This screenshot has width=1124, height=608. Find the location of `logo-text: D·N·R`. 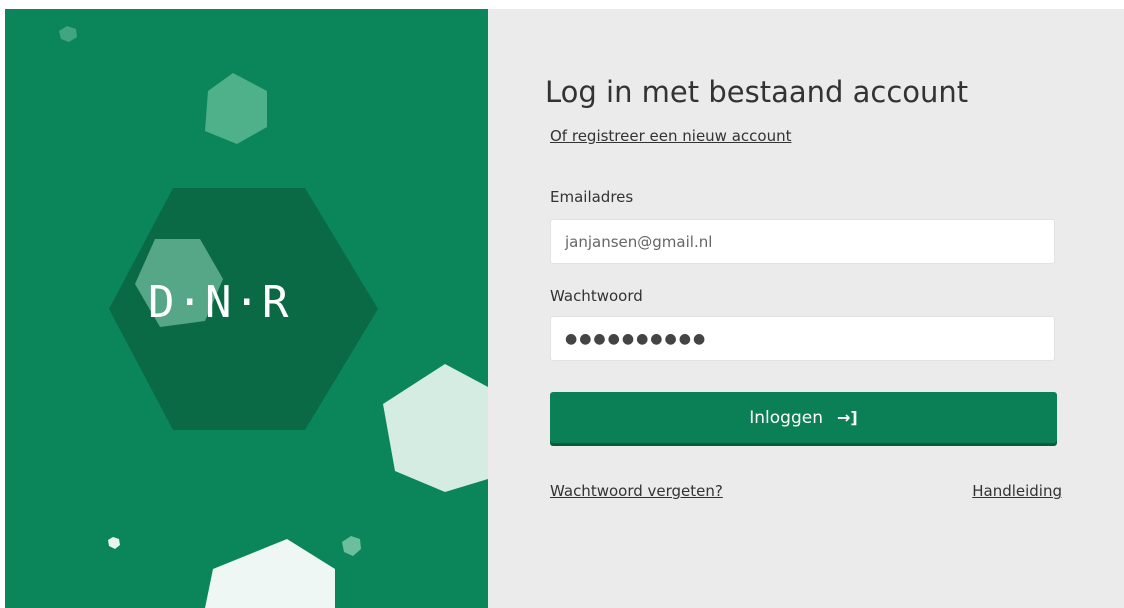

logo-text: D·N·R is located at coordinates (219, 302).